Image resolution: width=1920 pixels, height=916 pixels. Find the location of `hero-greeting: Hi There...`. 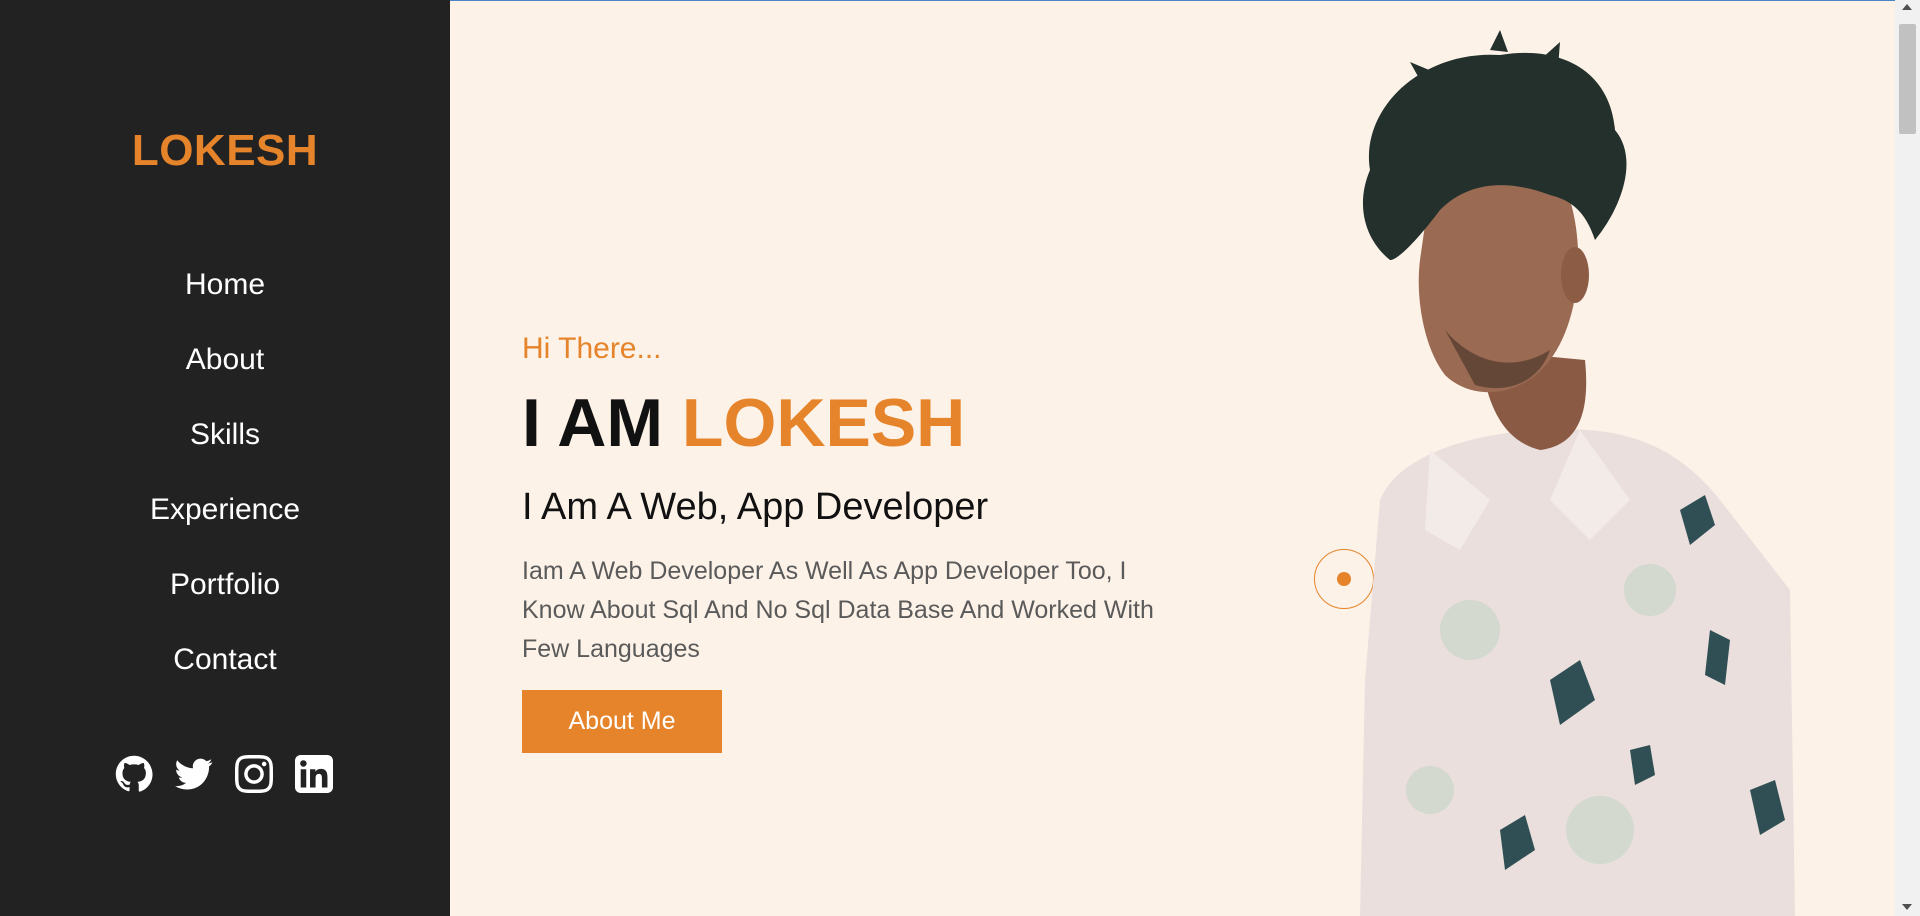

hero-greeting: Hi There... is located at coordinates (592, 348).